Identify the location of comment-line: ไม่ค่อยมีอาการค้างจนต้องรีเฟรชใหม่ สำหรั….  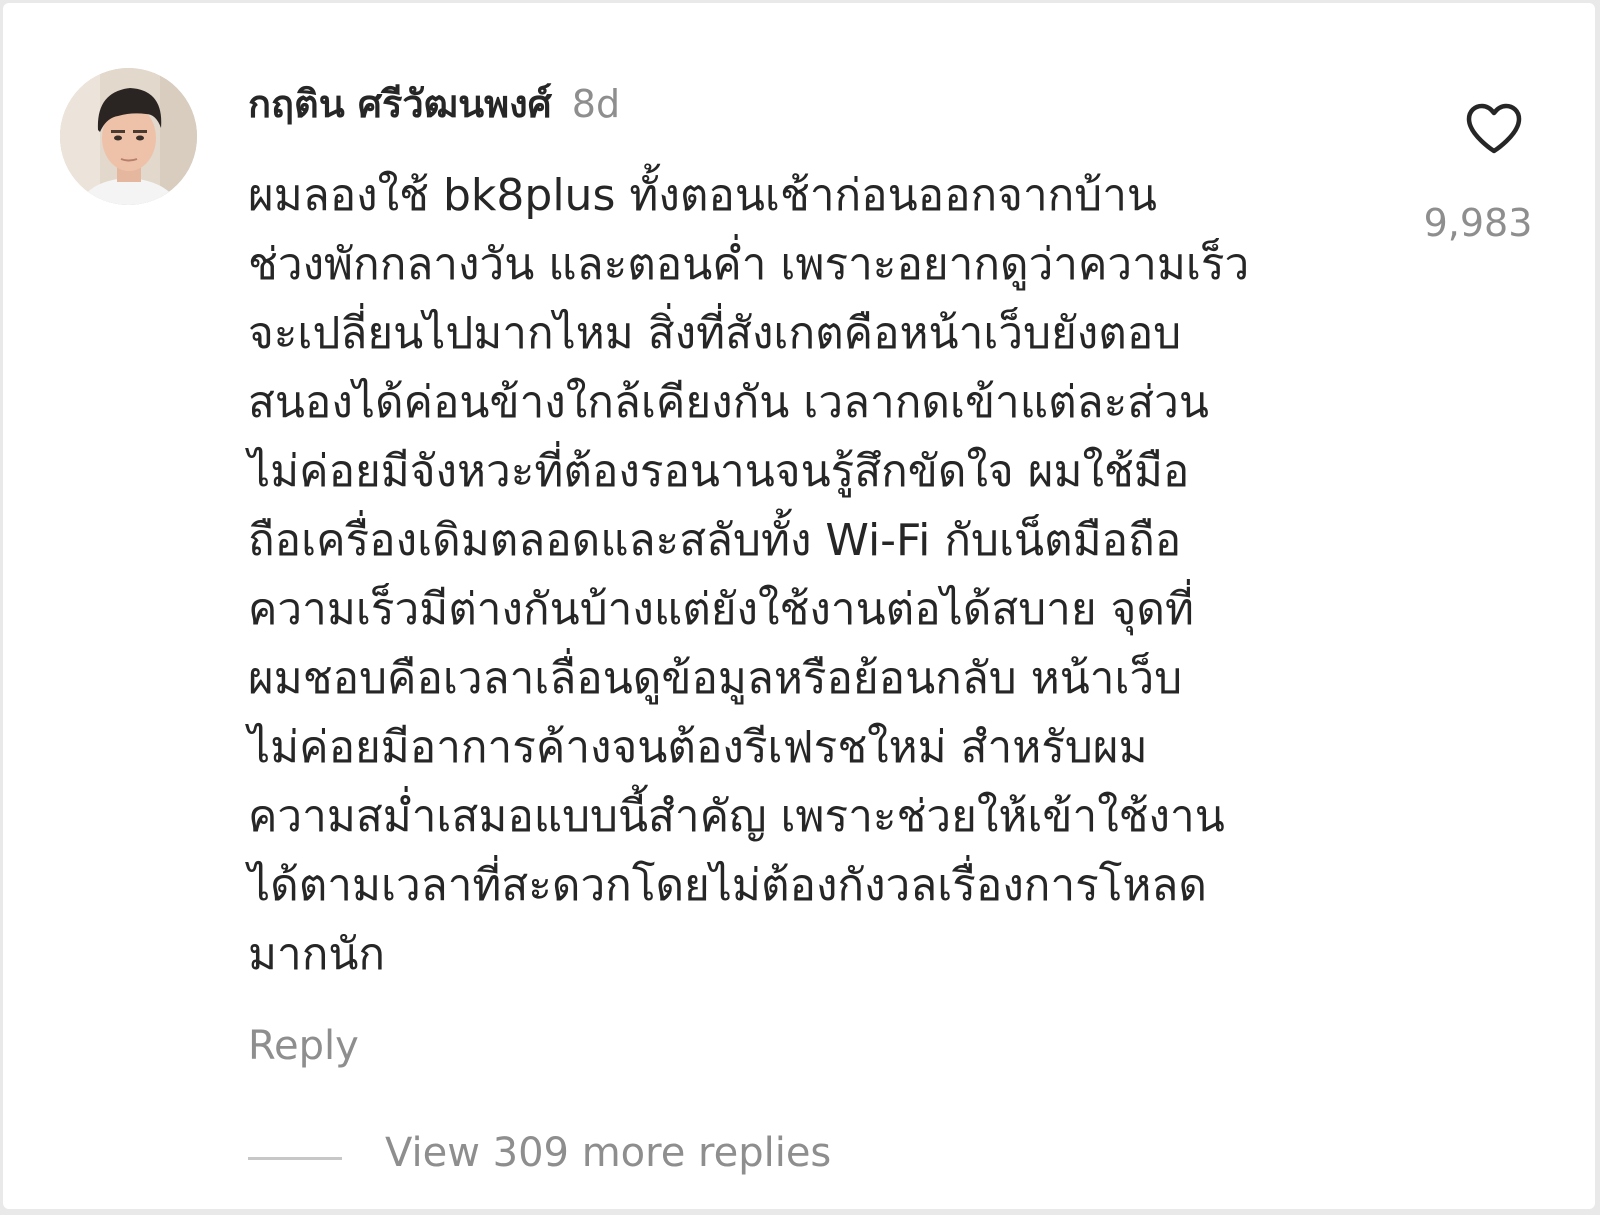
(698, 747).